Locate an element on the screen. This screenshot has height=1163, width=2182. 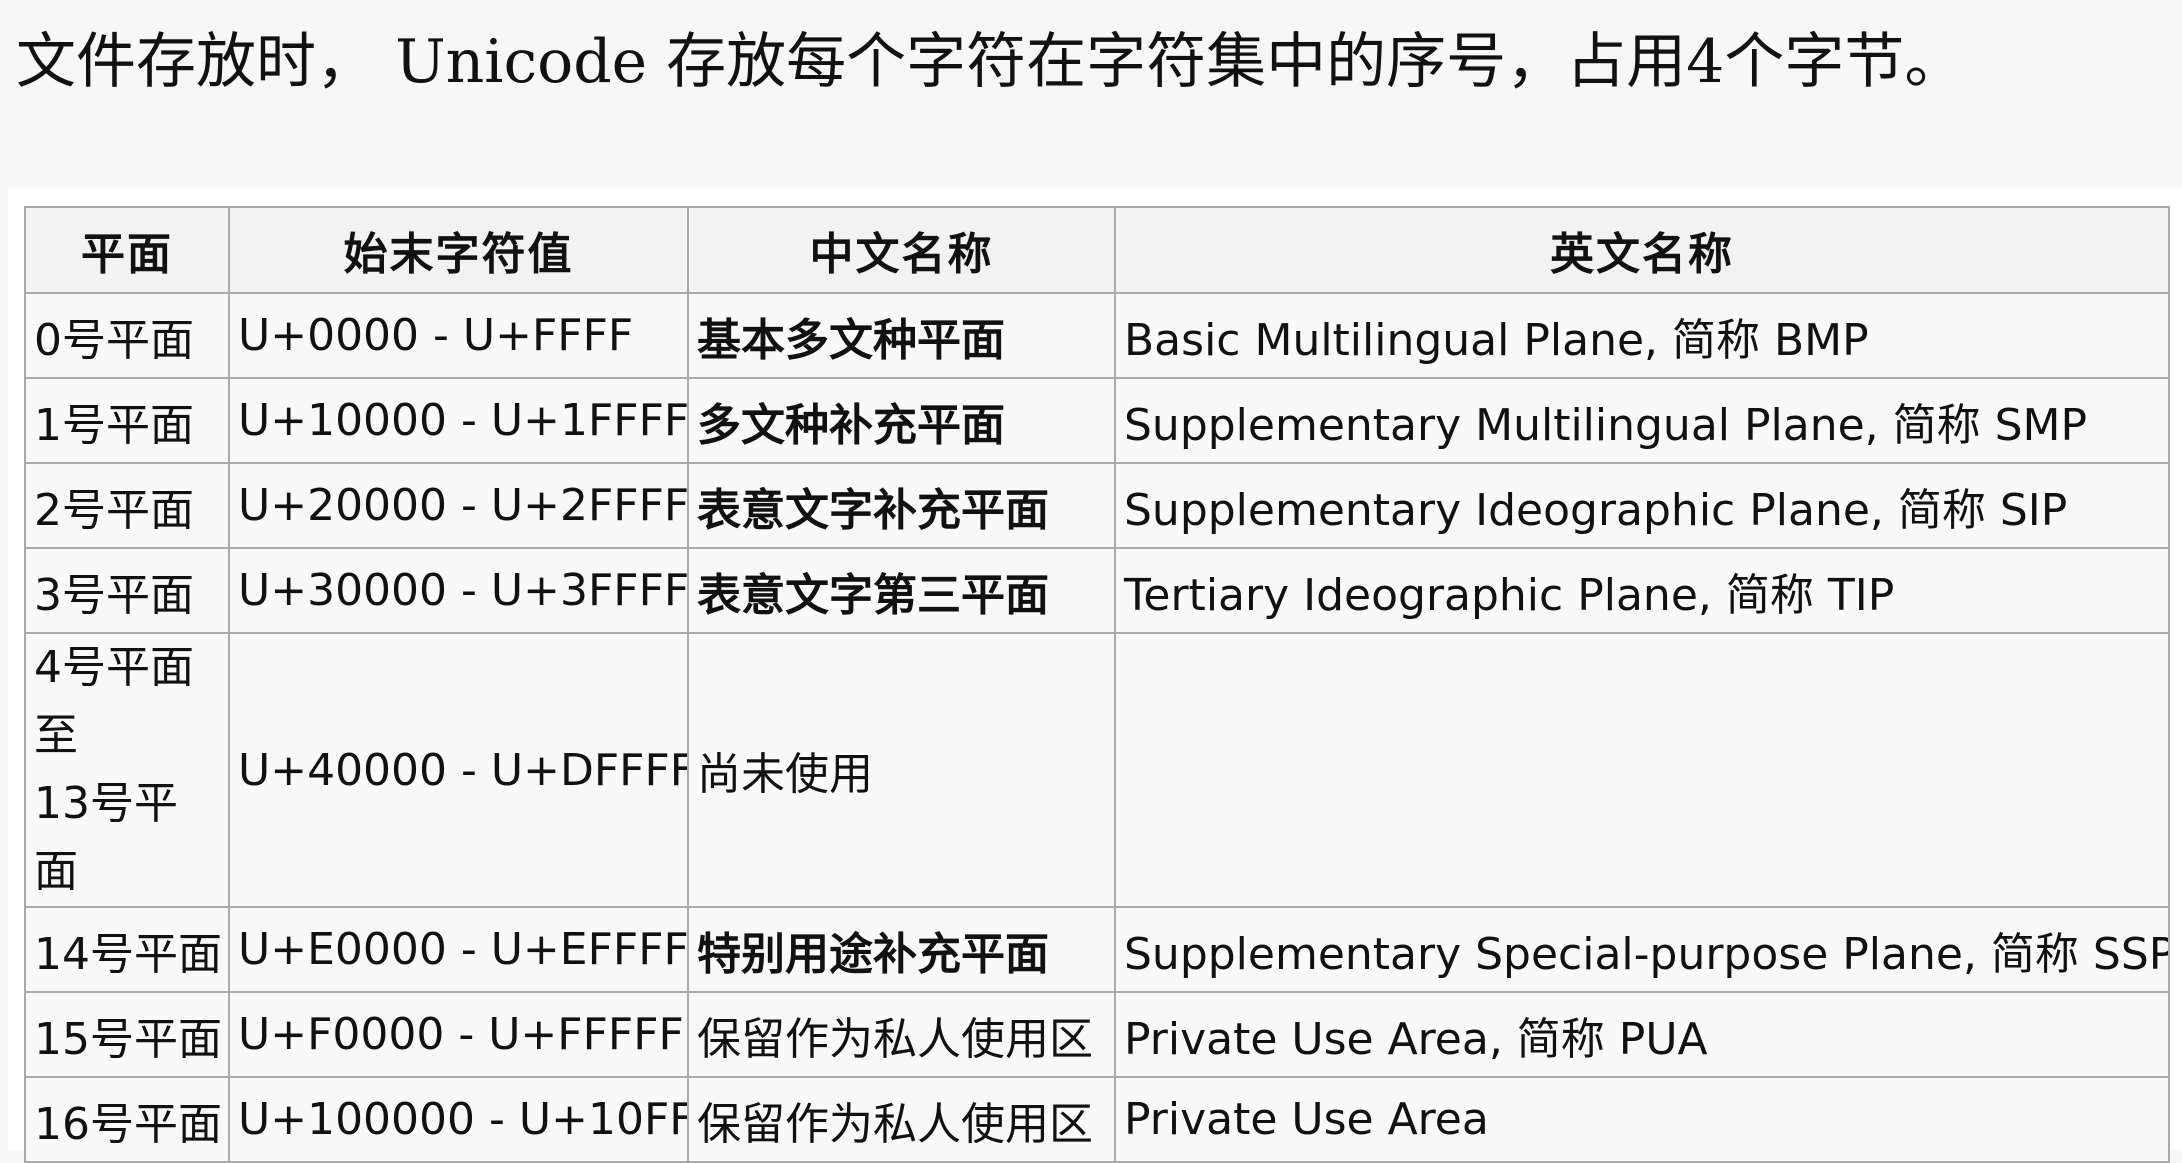
plane-cell: 2号平面 is located at coordinates (127, 505).